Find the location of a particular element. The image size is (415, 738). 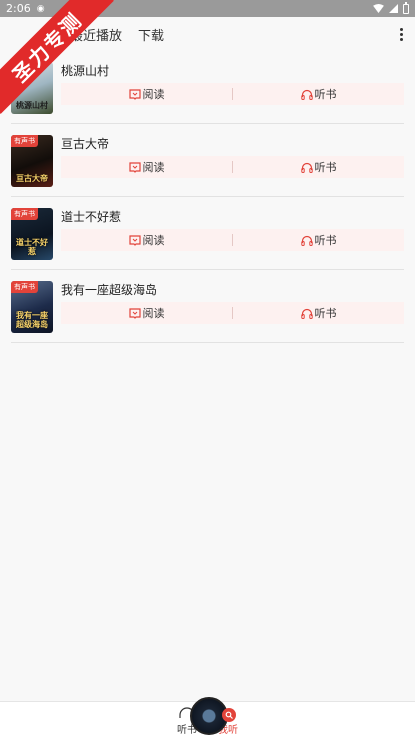

book-title: 我有一座超级海岛 is located at coordinates (109, 289).